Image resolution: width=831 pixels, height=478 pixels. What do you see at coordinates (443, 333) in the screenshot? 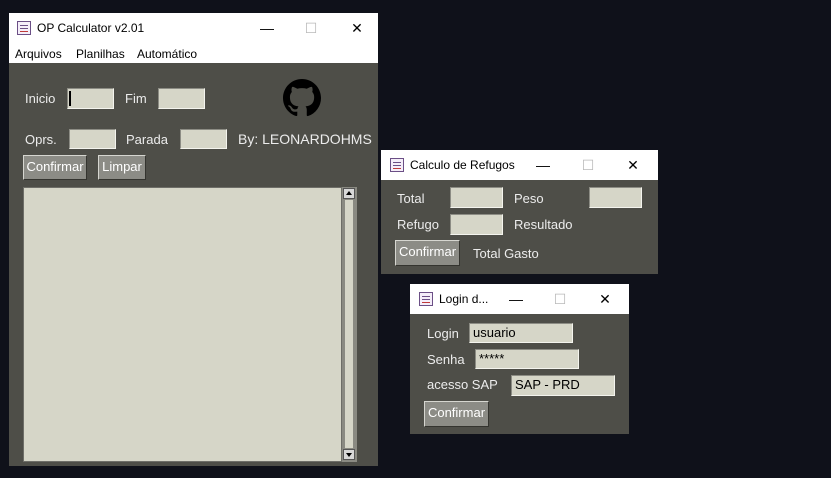
I see `login-label: Login` at bounding box center [443, 333].